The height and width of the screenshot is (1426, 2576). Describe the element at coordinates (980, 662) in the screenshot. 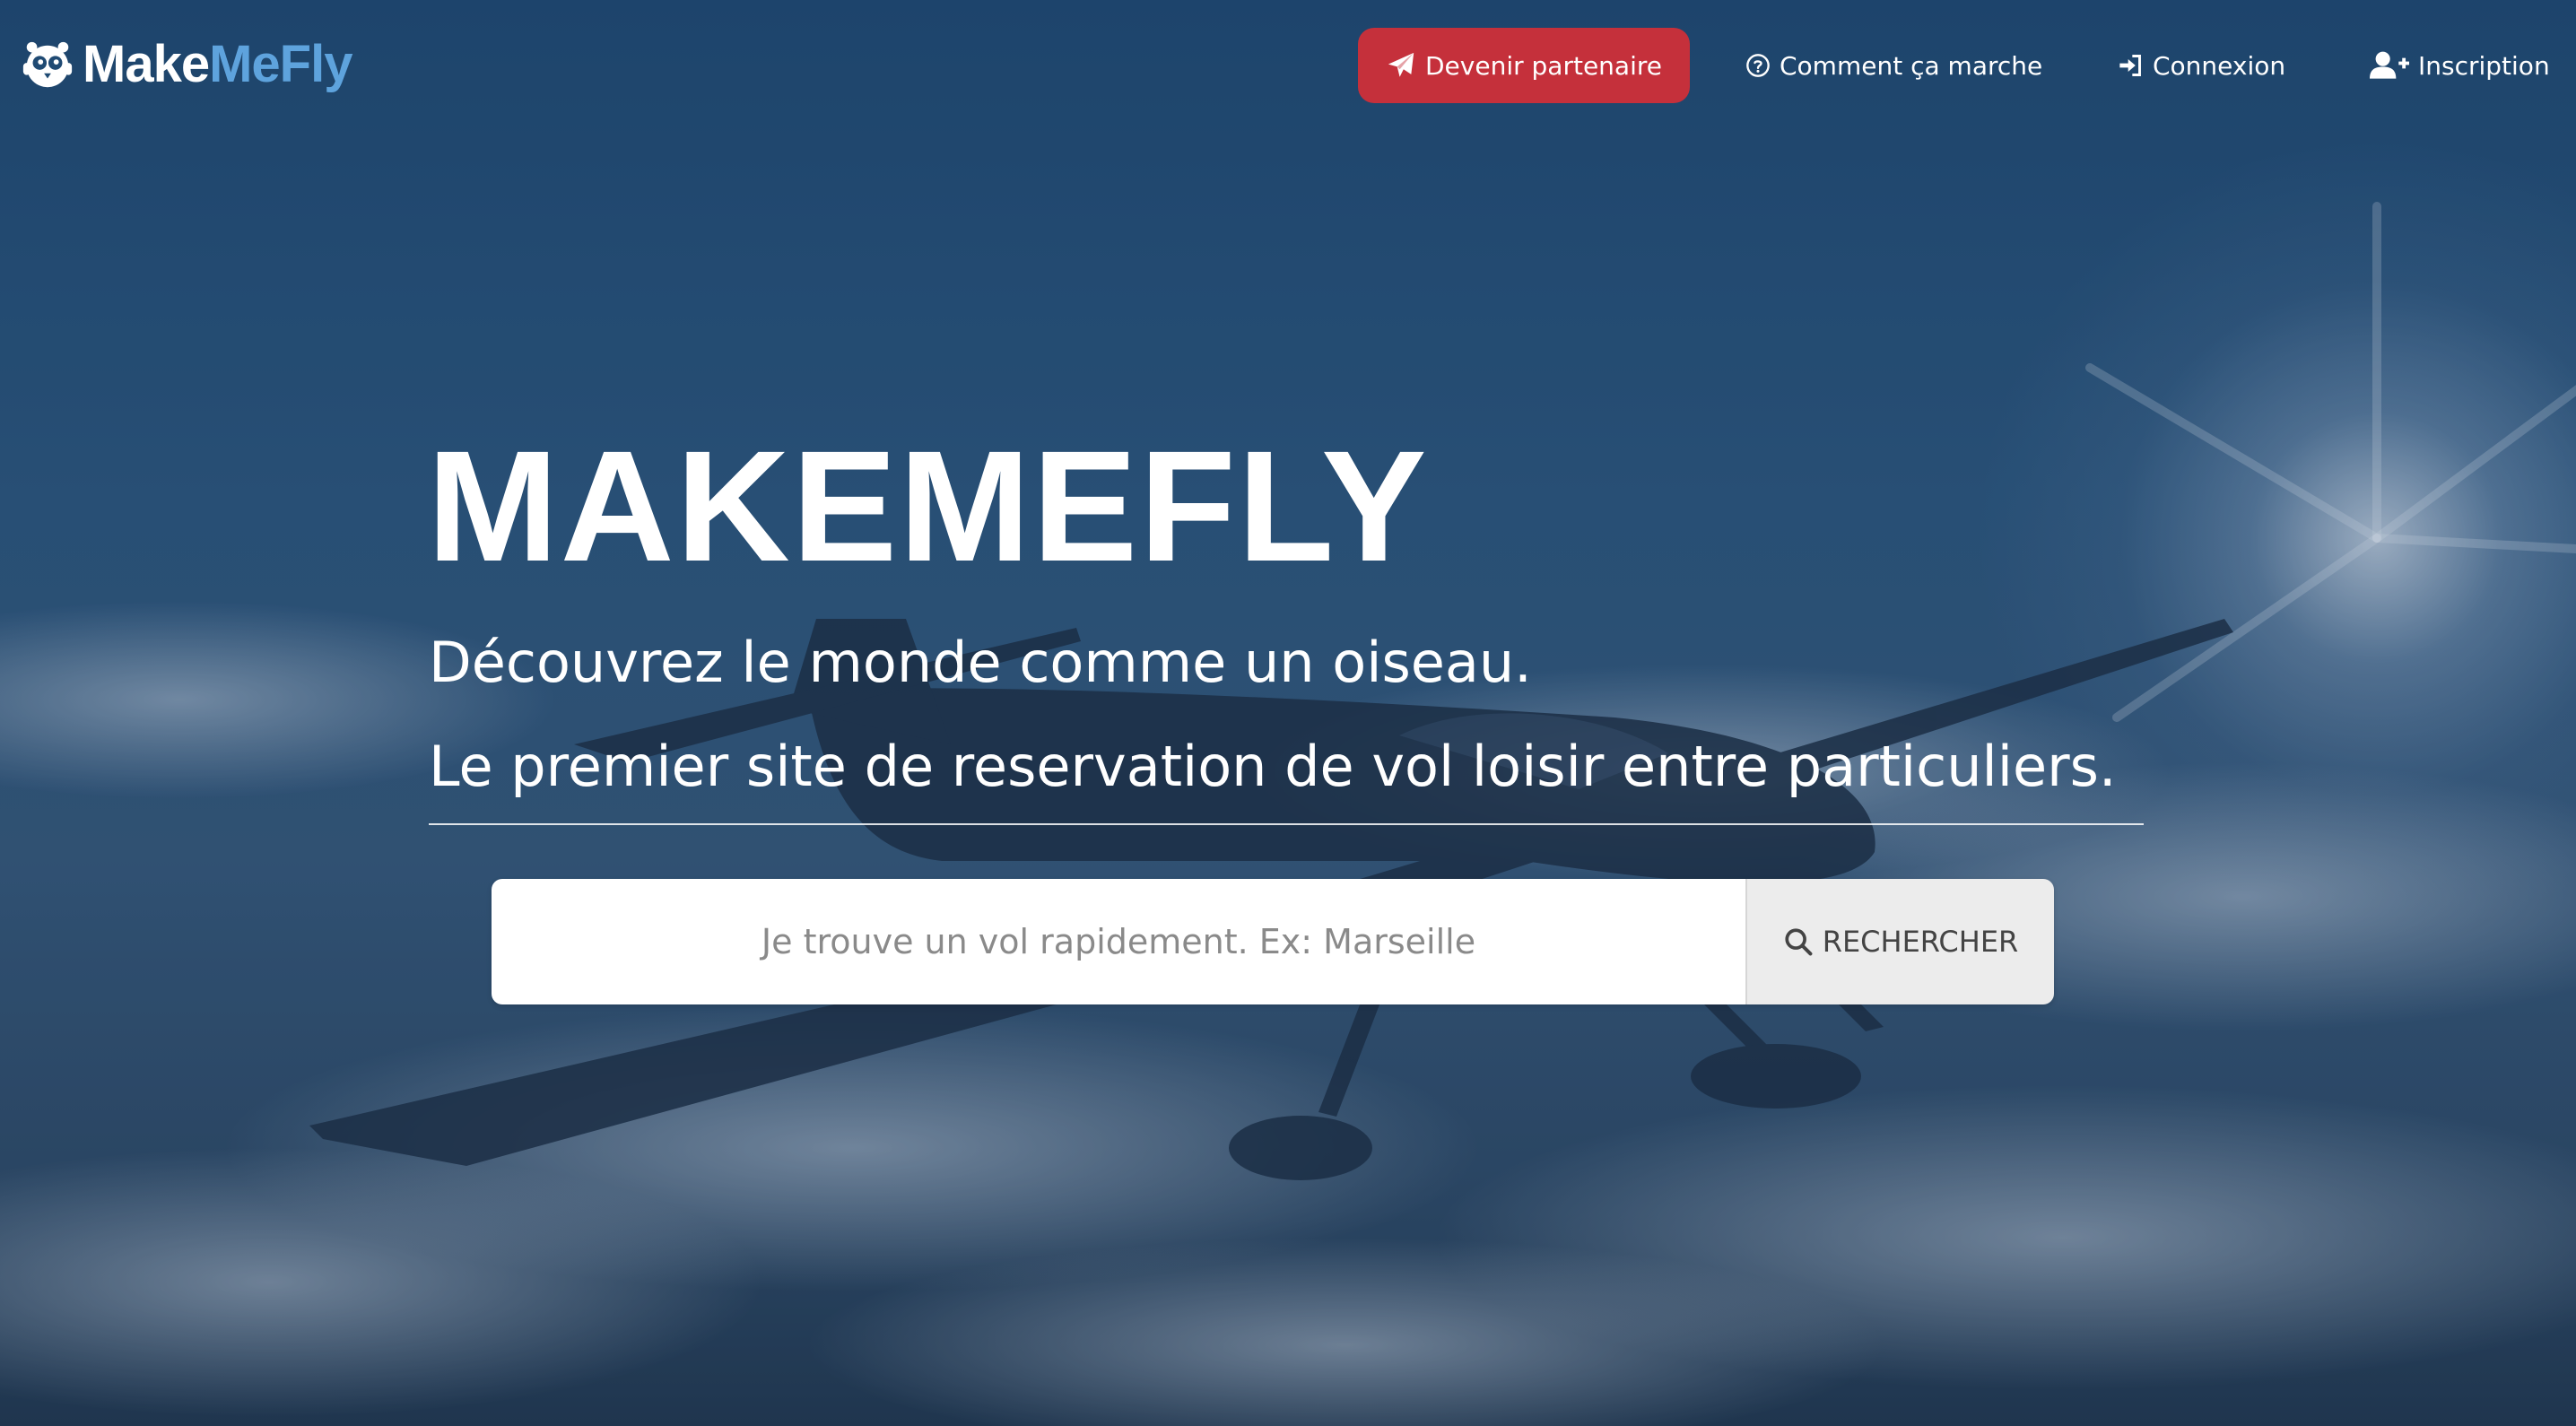

I see `hero-subtitle-1: Découvrez le monde comme un oiseau.` at that location.